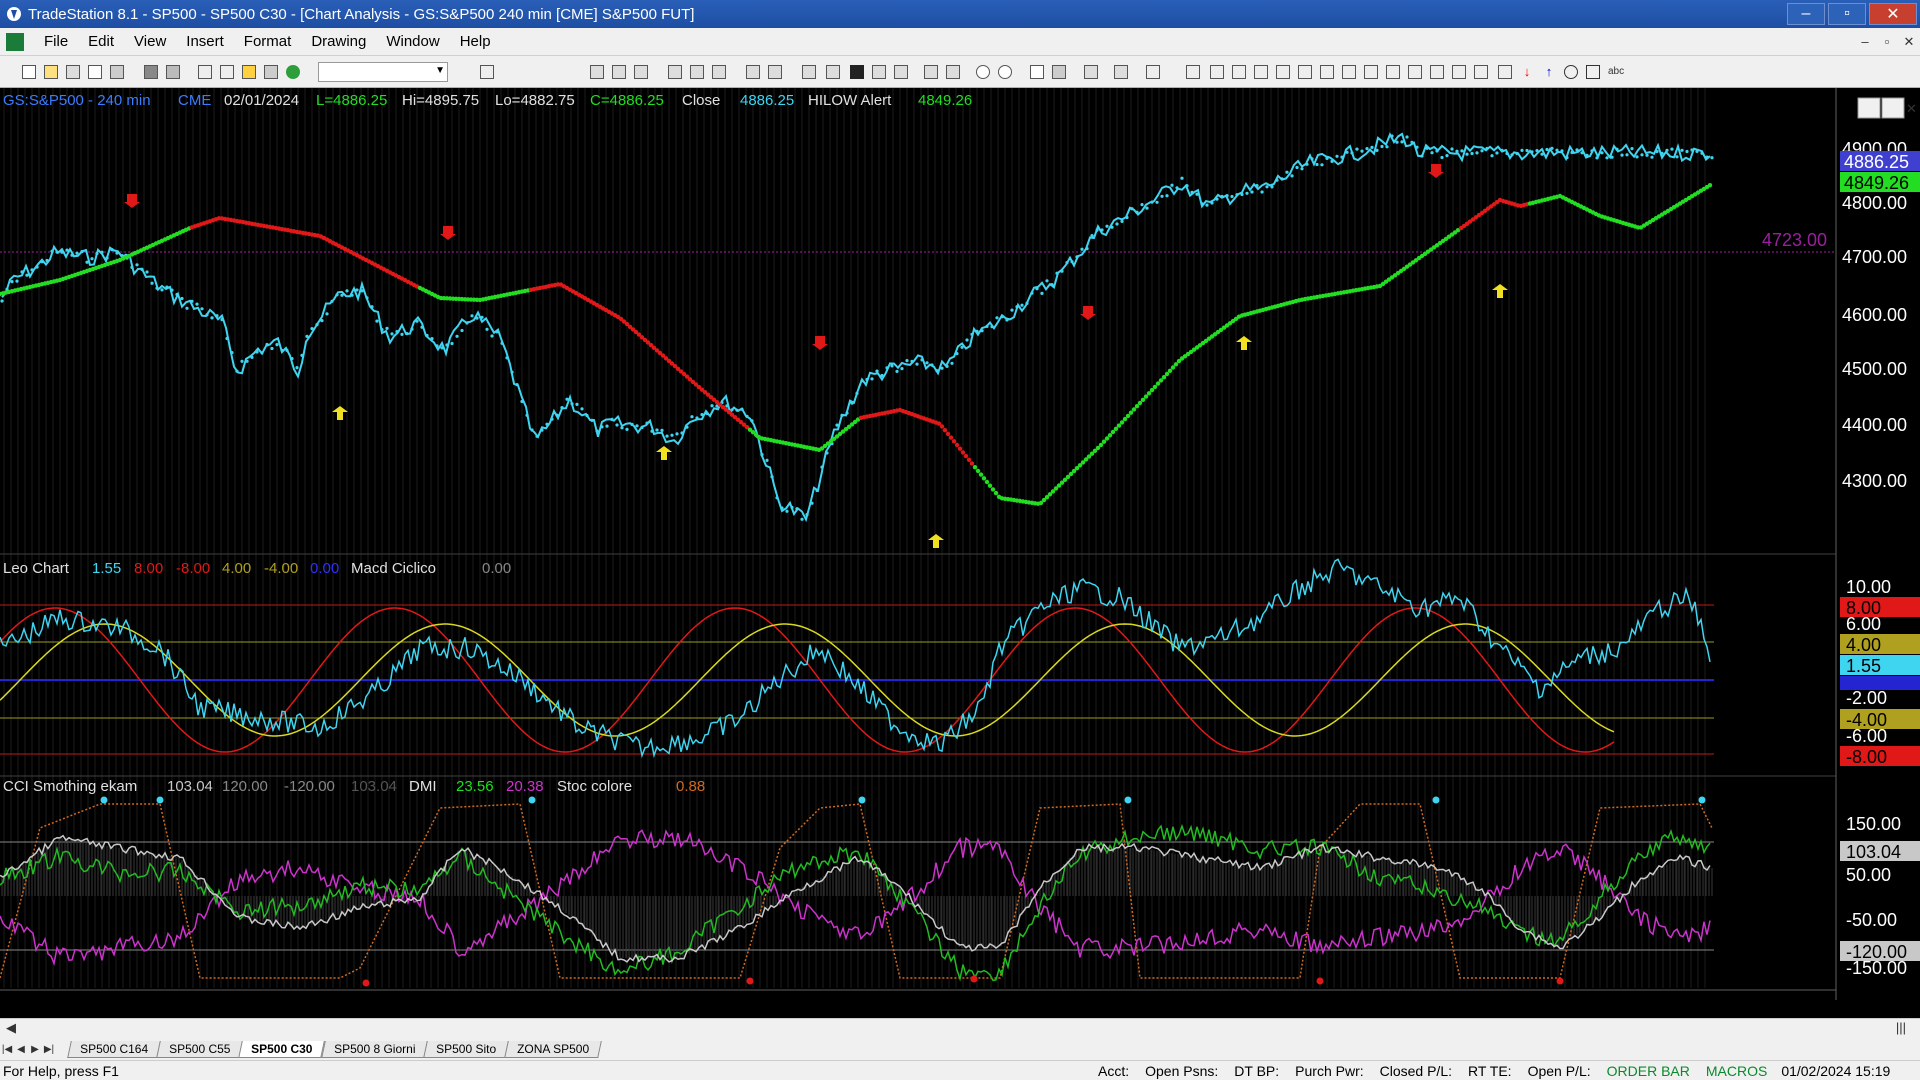 This screenshot has width=1920, height=1080. I want to click on fan-icon, so click(1305, 72).